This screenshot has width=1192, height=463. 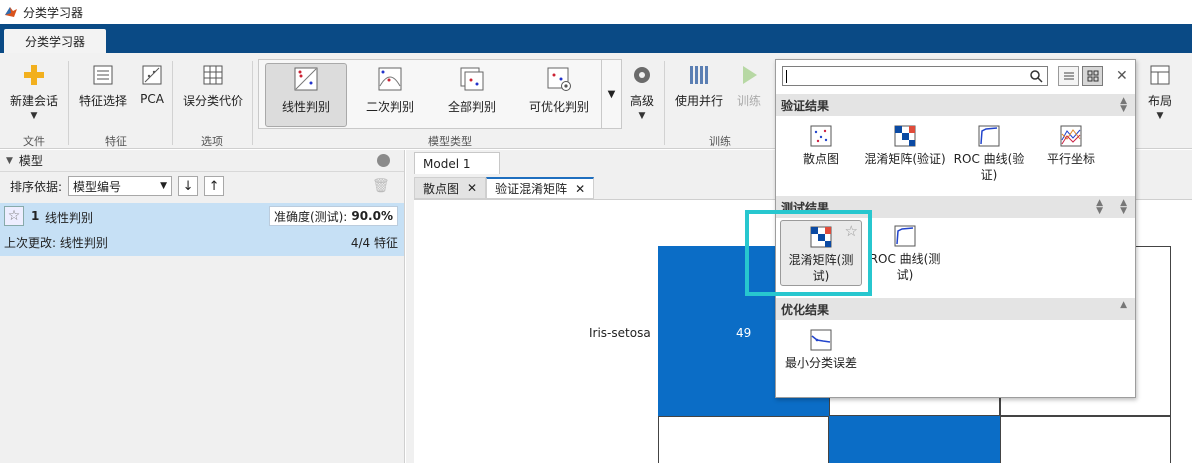 What do you see at coordinates (212, 141) in the screenshot?
I see `section-label-options: 选项` at bounding box center [212, 141].